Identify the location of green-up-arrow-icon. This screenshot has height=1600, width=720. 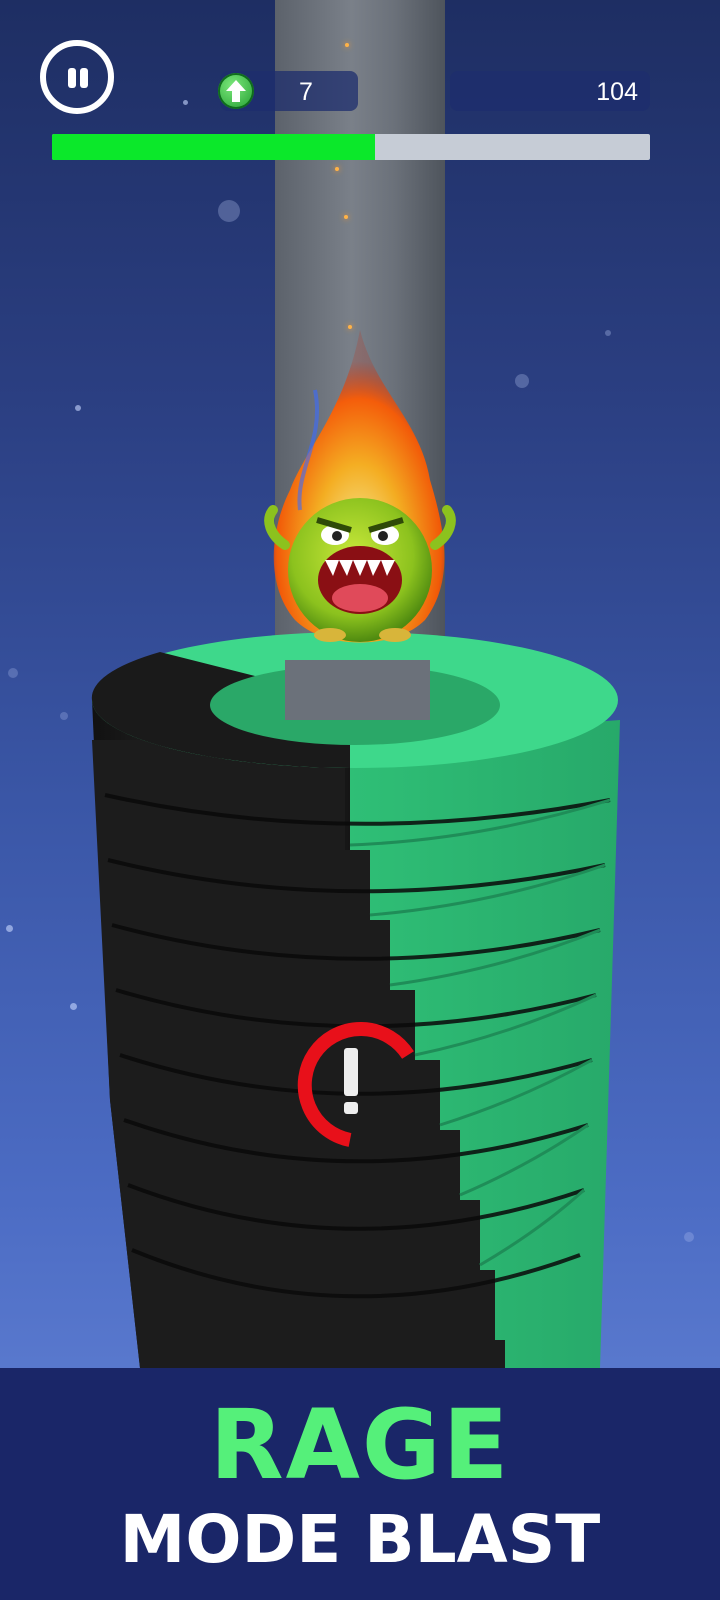
(236, 91).